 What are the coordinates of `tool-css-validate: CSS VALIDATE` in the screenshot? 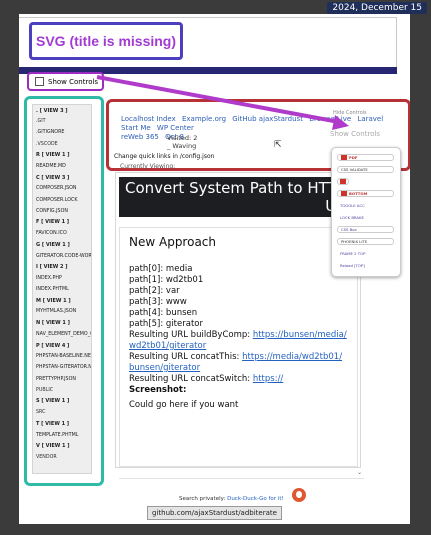 It's located at (365, 169).